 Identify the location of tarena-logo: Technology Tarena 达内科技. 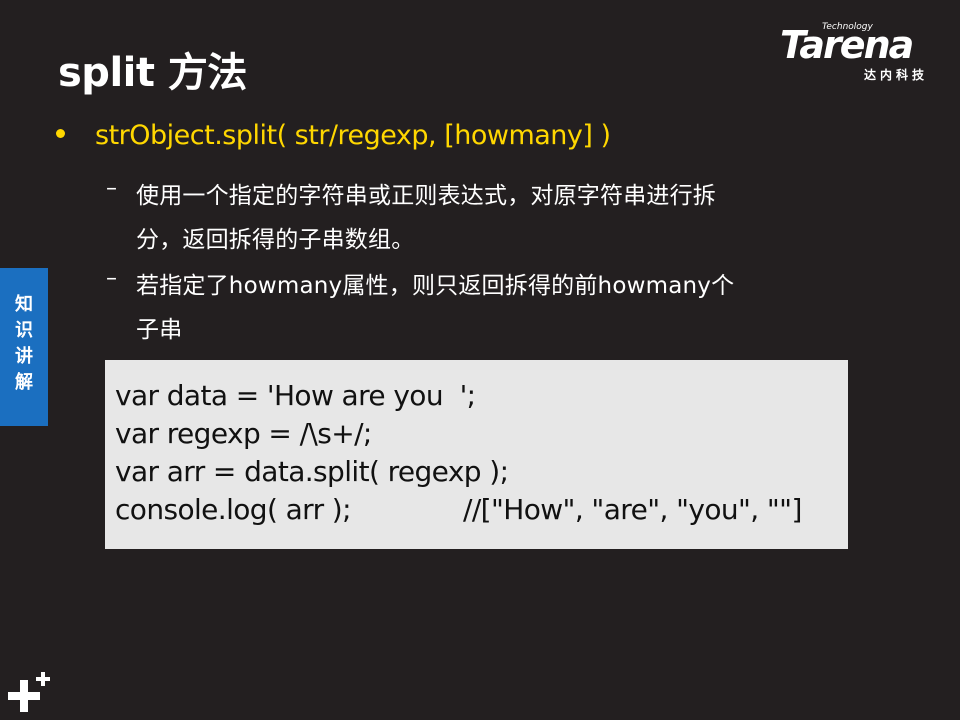
(864, 53).